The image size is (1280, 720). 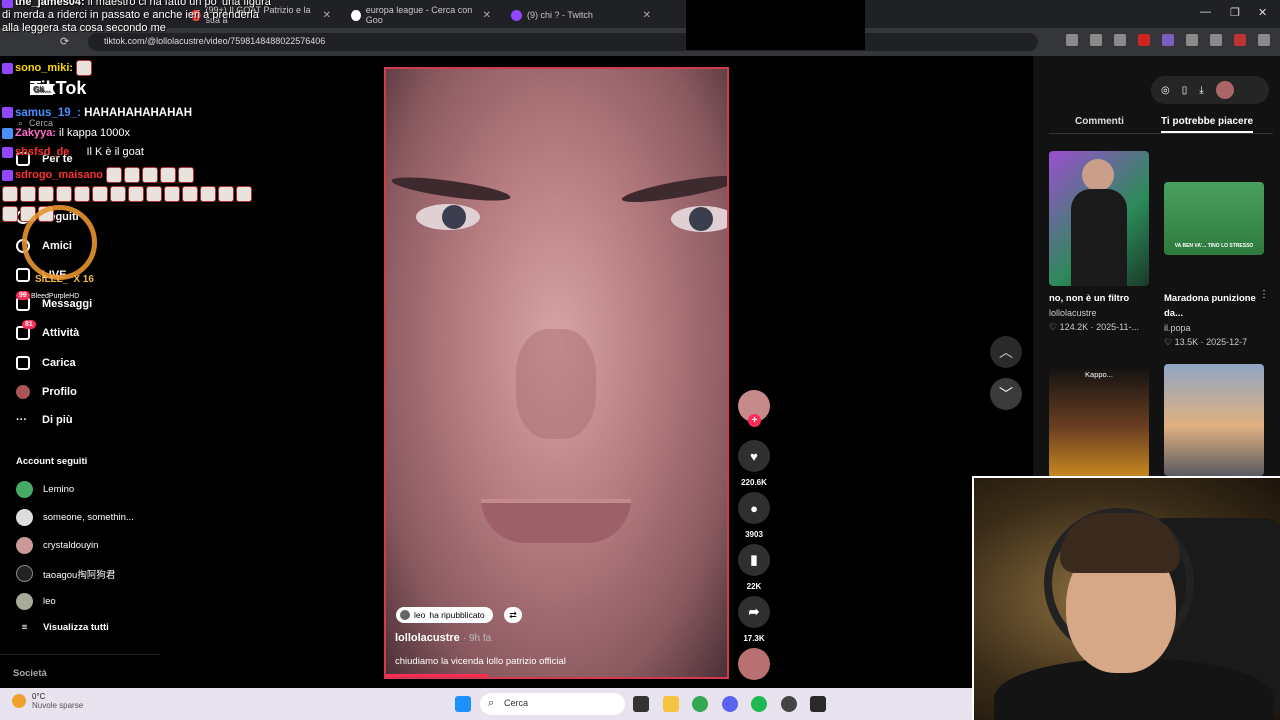 What do you see at coordinates (1214, 218) in the screenshot?
I see `video-thumbnail: VA BEN VA'... TINO LO STRESSO` at bounding box center [1214, 218].